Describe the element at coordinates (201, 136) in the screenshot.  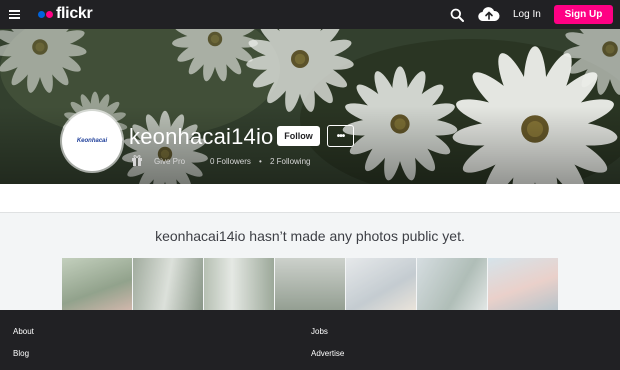
I see `profile-username: keonhacai14io` at that location.